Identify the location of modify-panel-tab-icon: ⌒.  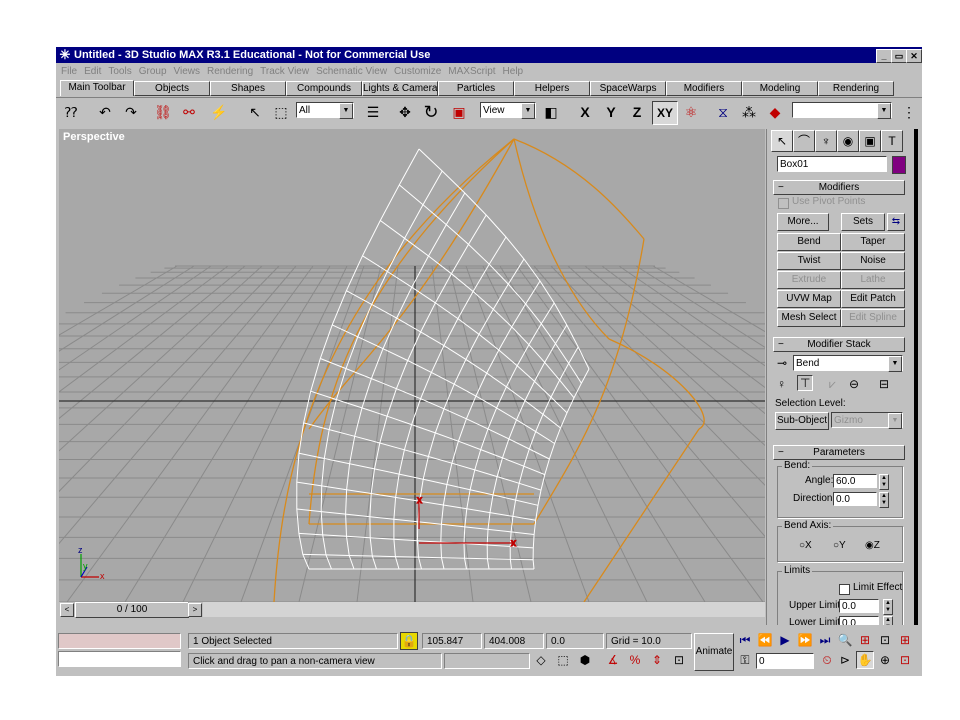
(804, 141).